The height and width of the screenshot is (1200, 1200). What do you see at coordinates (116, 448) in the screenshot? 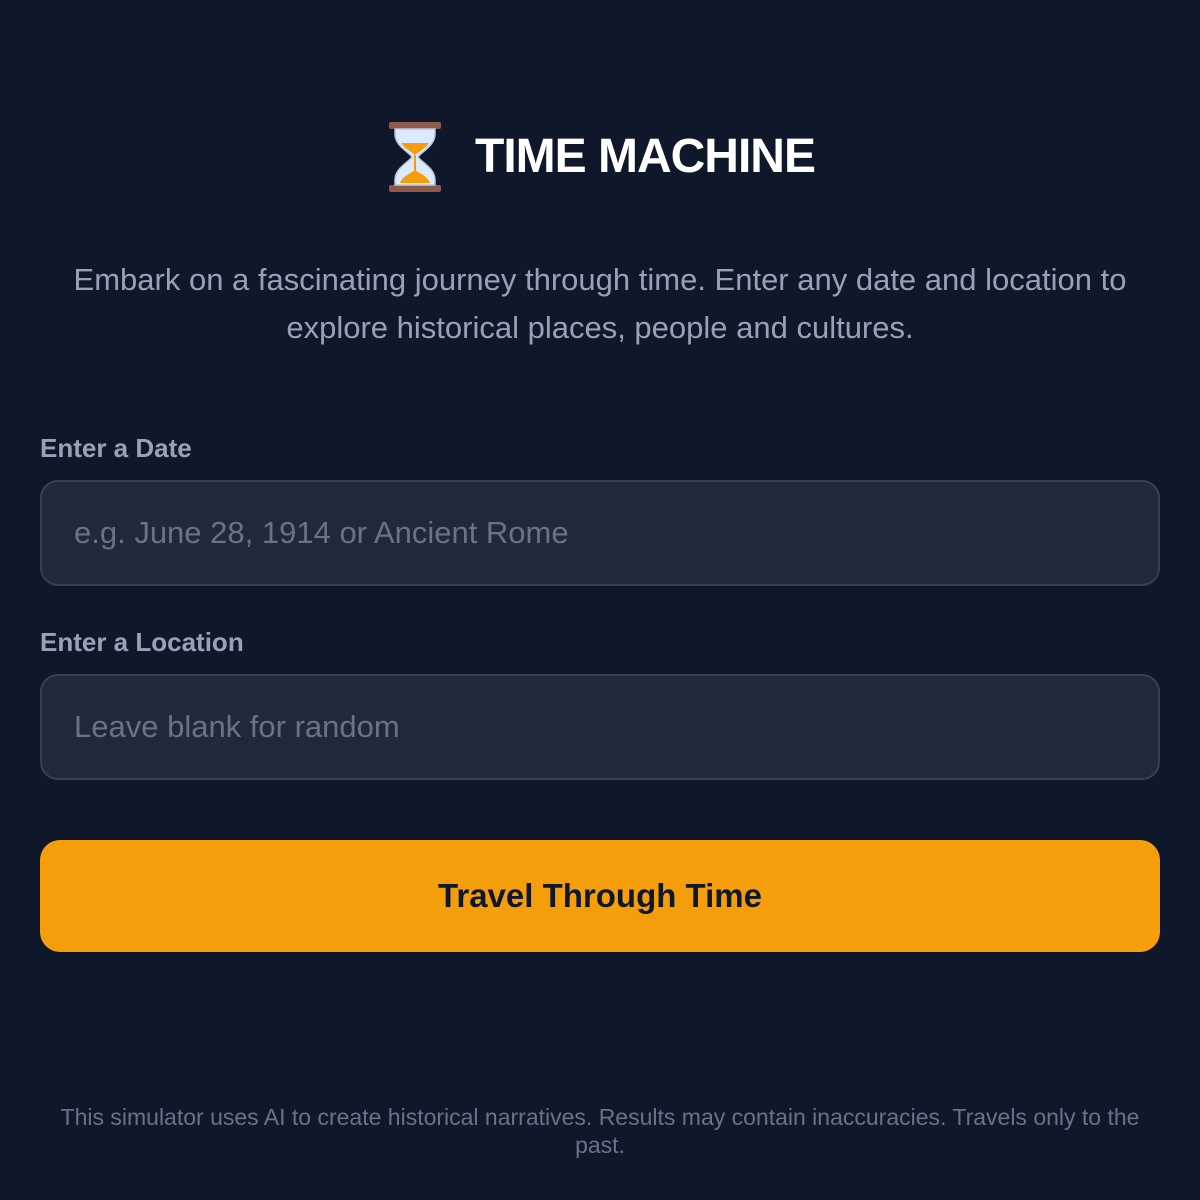
I see `date-label: Enter a Date` at bounding box center [116, 448].